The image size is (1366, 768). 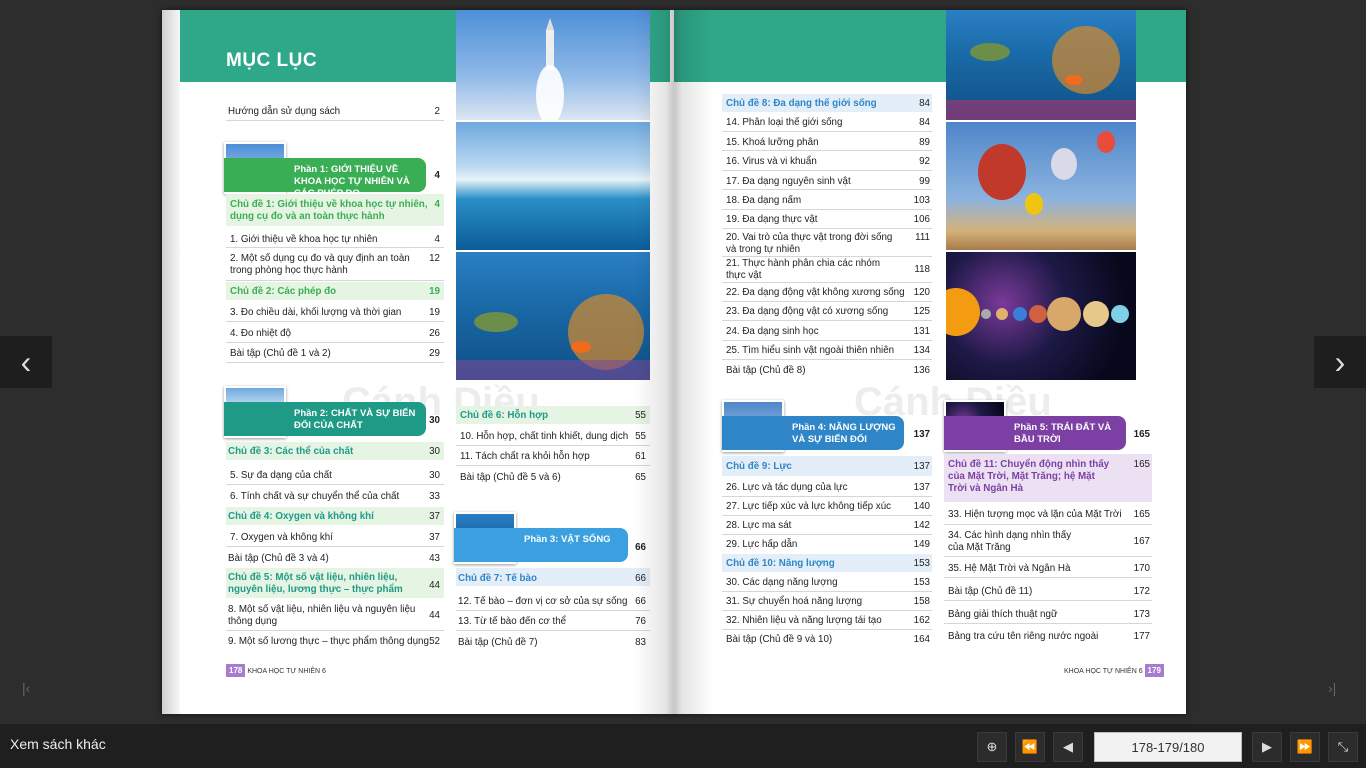 What do you see at coordinates (813, 433) in the screenshot?
I see `part4-badge: Phần 4: NĂNG LƯỢNG VÀ SỰ BIẾN ĐỔI` at bounding box center [813, 433].